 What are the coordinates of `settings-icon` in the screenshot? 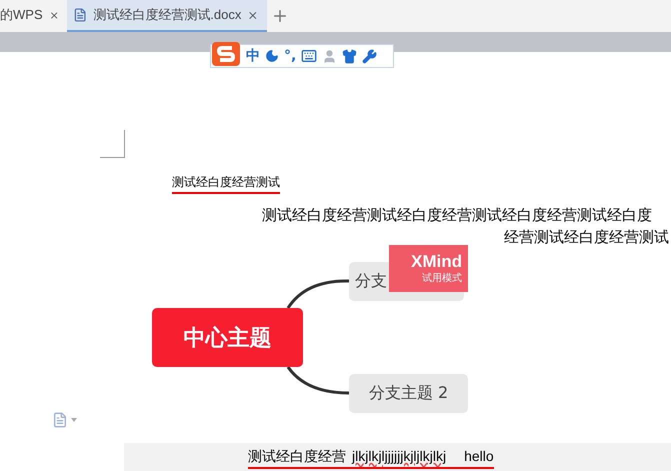 It's located at (370, 56).